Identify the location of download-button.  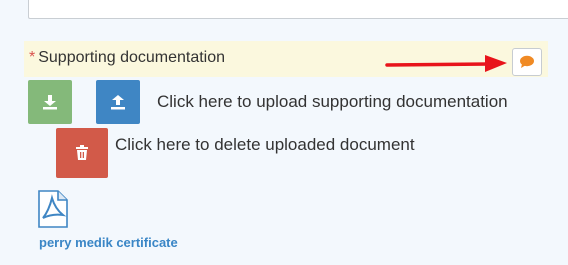
(50, 102).